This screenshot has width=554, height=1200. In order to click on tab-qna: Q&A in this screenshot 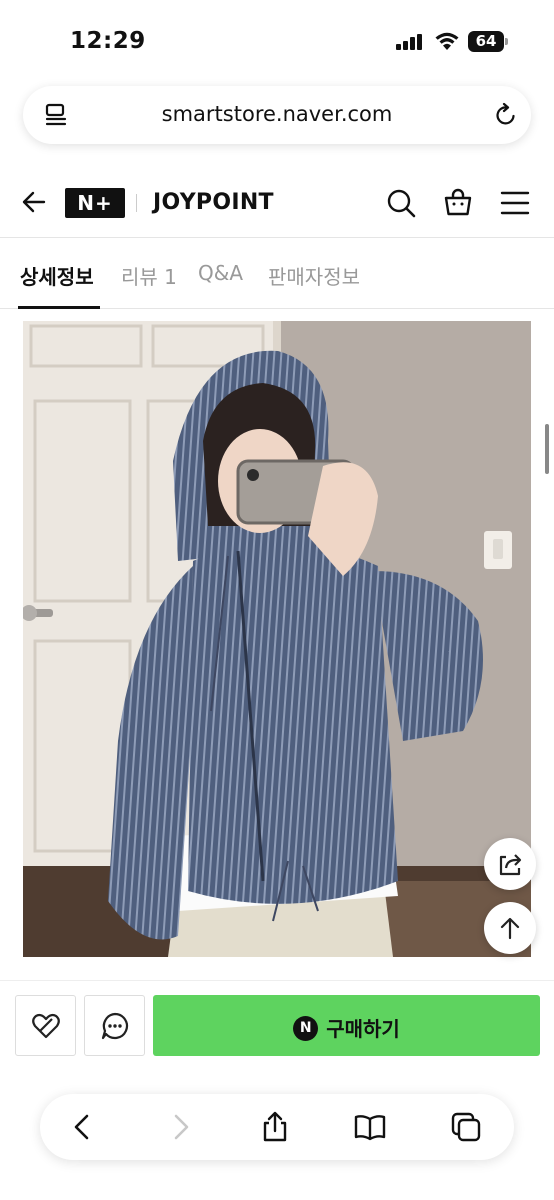, I will do `click(220, 273)`.